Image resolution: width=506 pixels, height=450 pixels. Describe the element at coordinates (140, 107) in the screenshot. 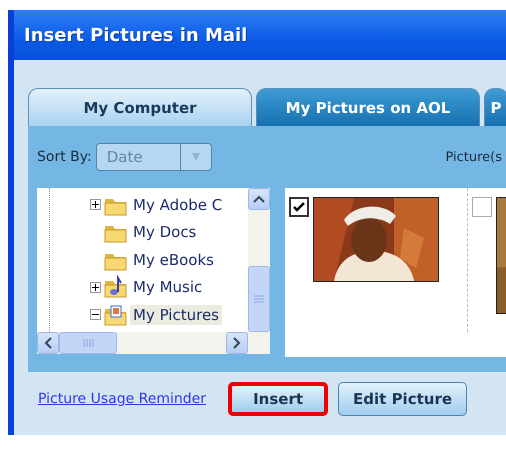

I see `tab: My Computer` at that location.